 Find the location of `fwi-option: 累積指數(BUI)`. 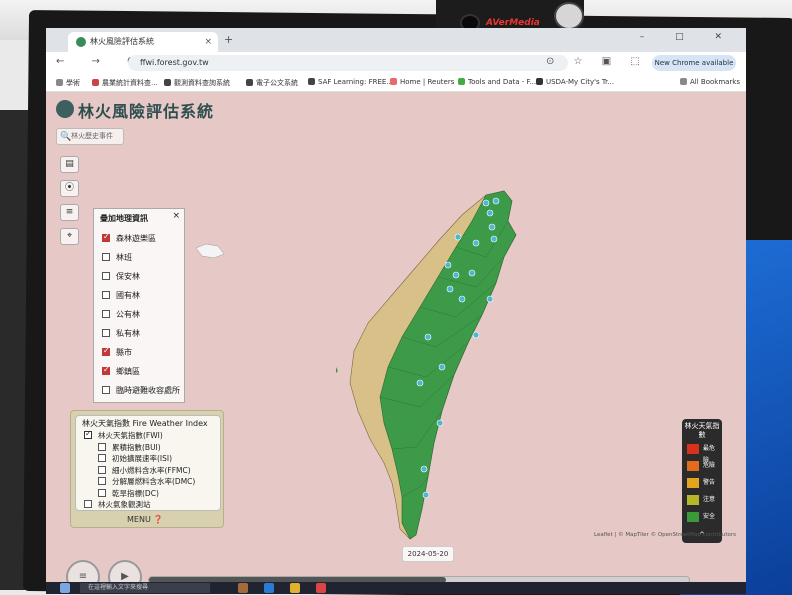

fwi-option: 累積指數(BUI) is located at coordinates (129, 447).